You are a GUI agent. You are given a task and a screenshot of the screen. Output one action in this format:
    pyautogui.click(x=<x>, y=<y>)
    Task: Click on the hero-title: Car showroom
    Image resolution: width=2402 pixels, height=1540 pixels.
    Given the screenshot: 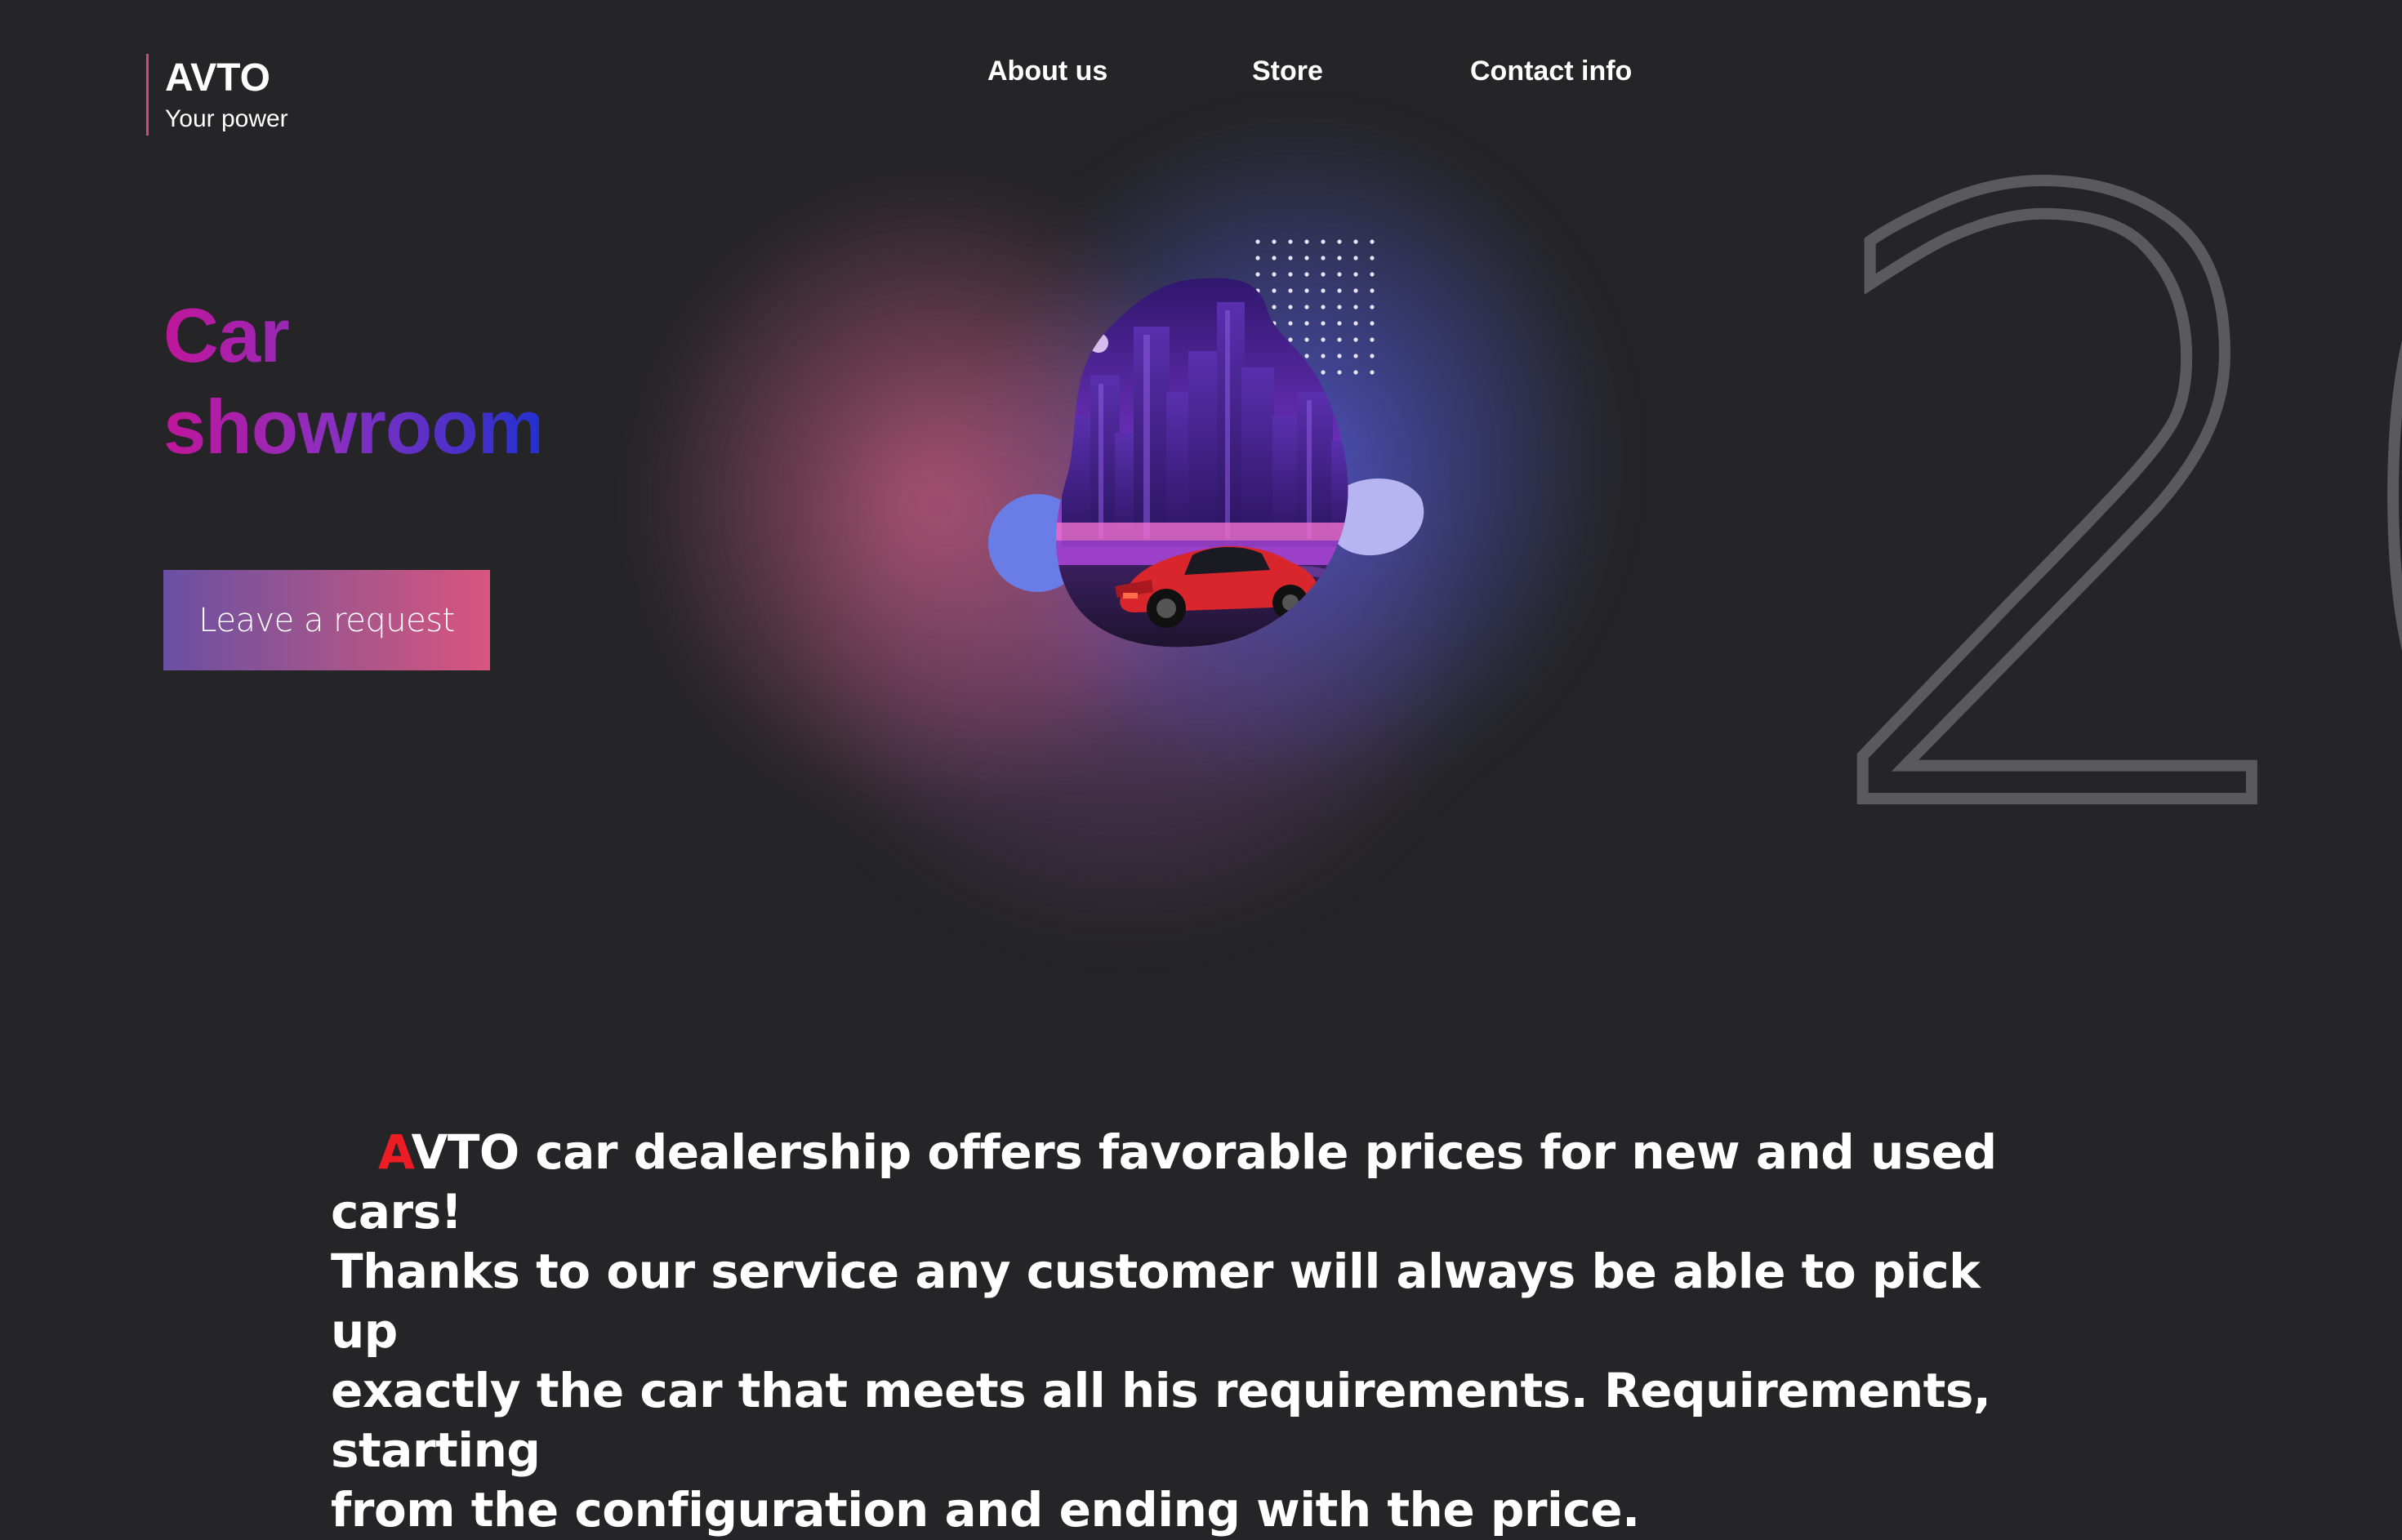 What is the action you would take?
    pyautogui.click(x=354, y=381)
    